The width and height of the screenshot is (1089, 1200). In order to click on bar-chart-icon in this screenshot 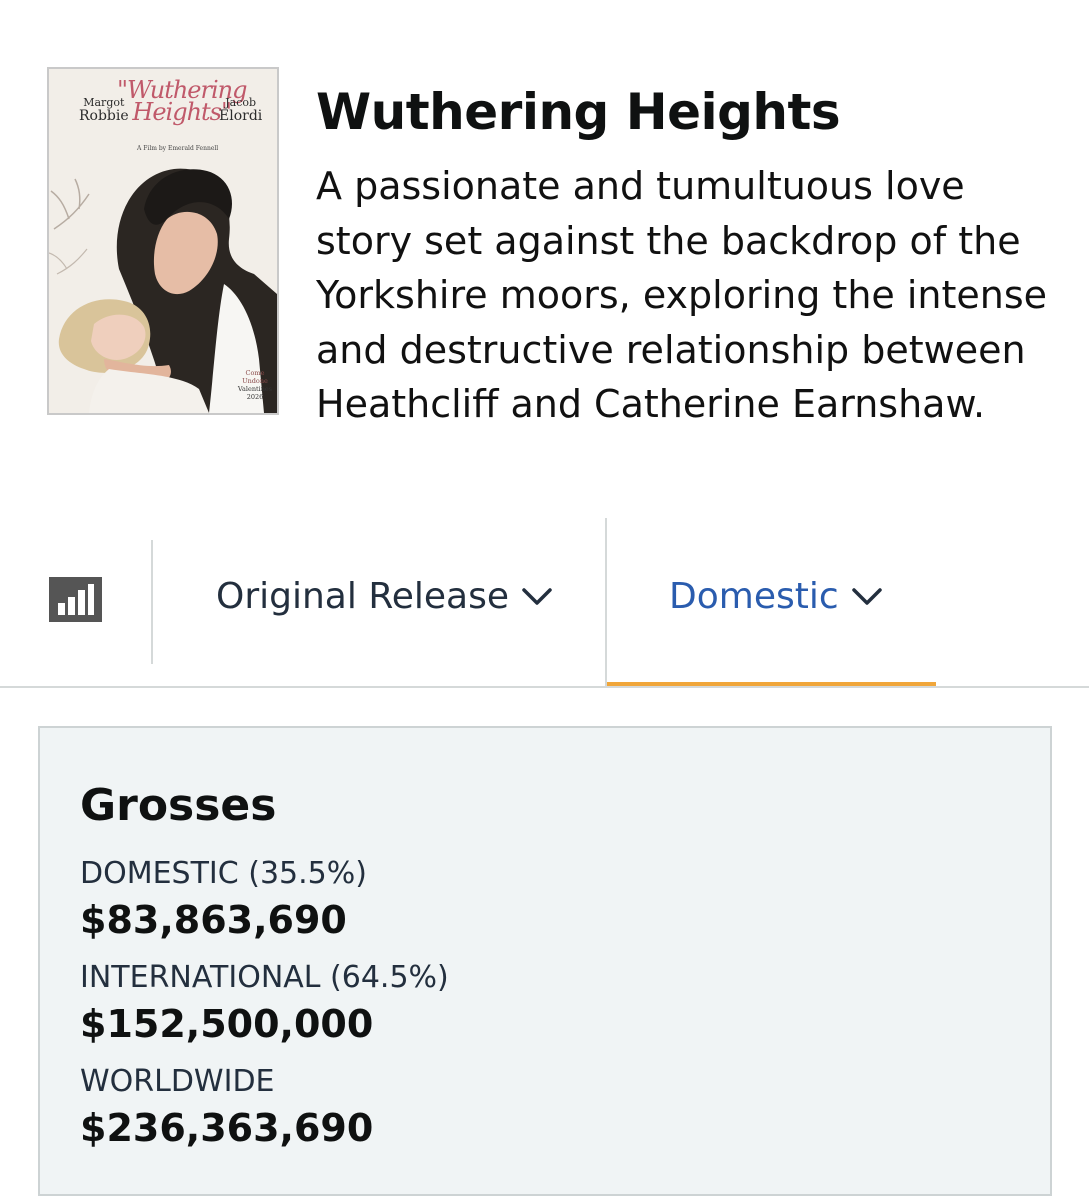, I will do `click(75, 599)`.